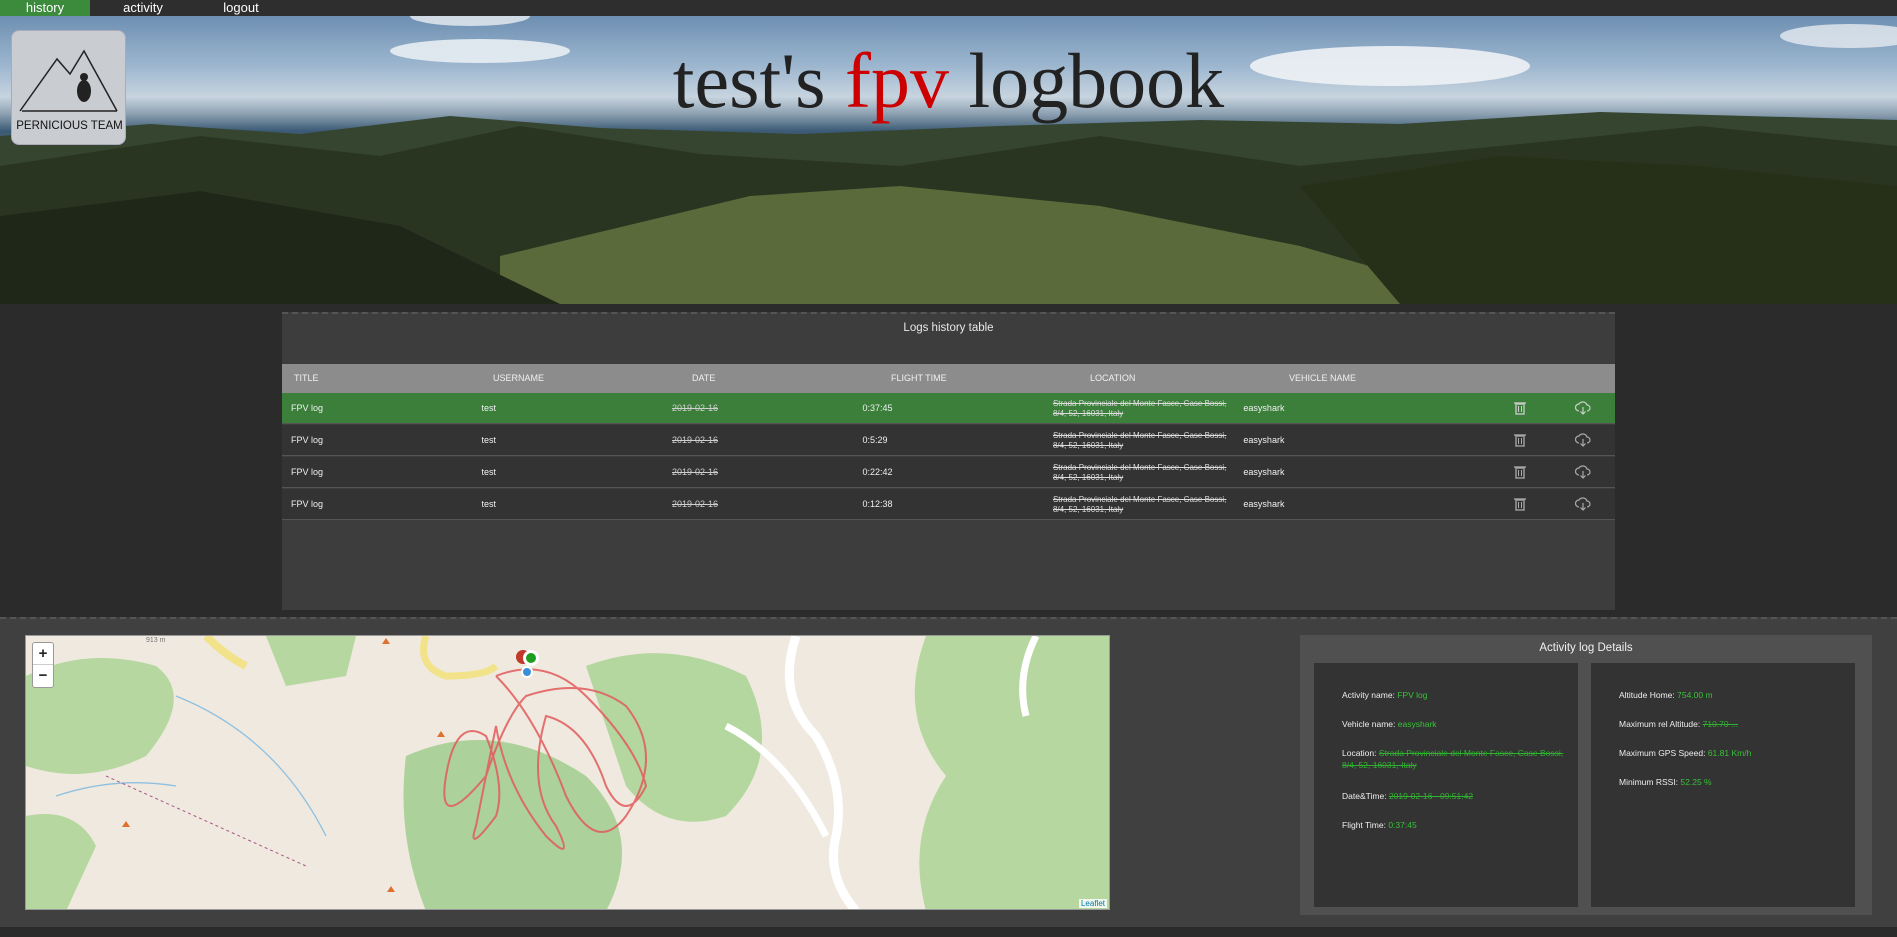 This screenshot has width=1897, height=937. I want to click on svg-text: 913 m, so click(156, 640).